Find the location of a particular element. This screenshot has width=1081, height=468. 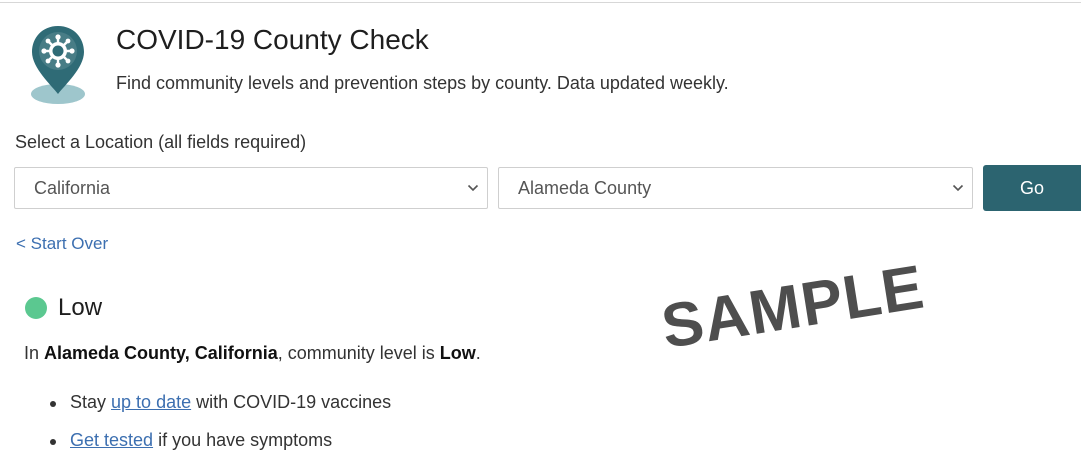

list-item: Get tested if you have symptoms is located at coordinates (220, 449).